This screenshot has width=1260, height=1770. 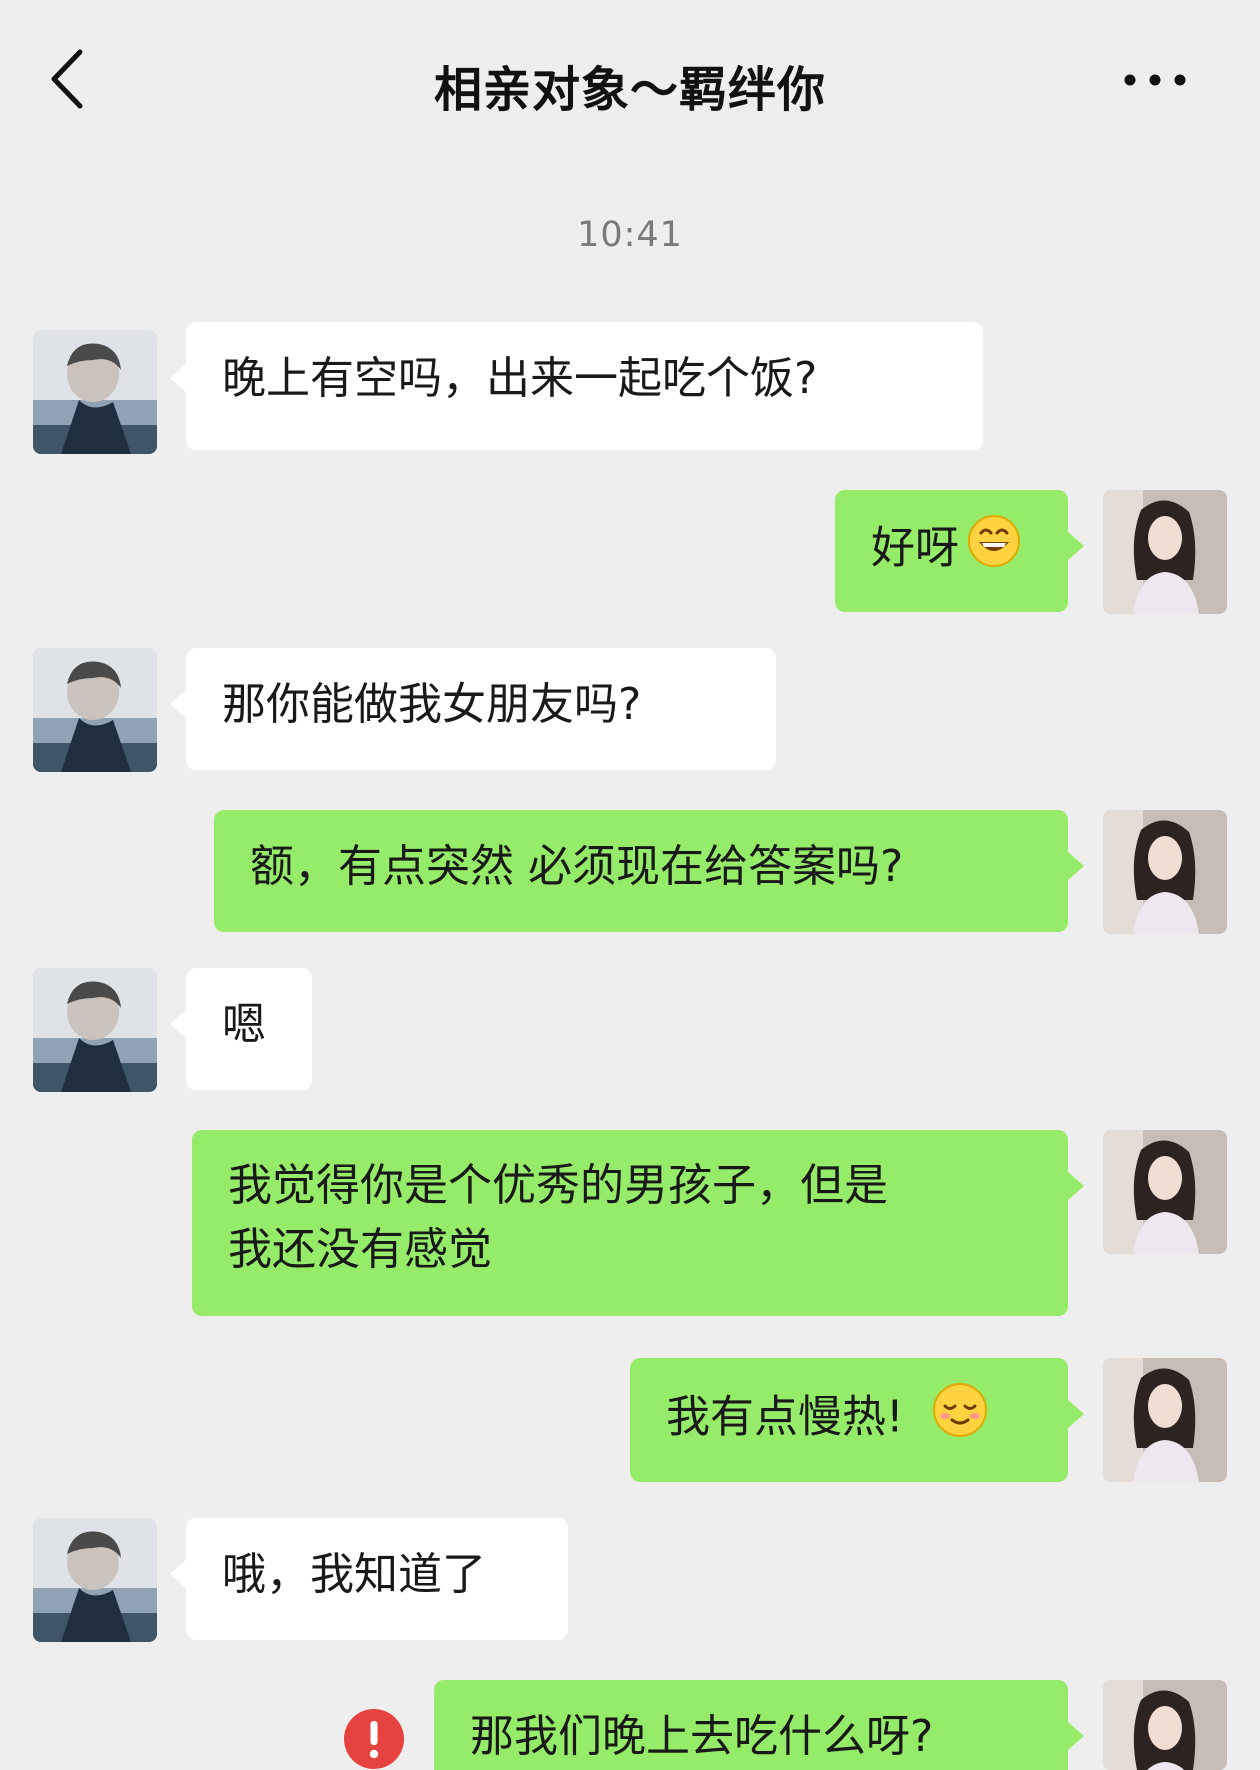 I want to click on message-text: 嗯, so click(x=244, y=1024).